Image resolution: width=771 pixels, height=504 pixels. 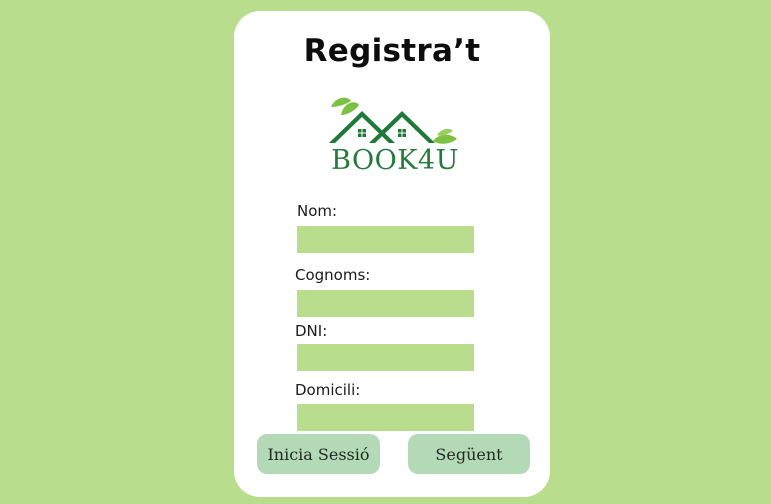 What do you see at coordinates (318, 454) in the screenshot?
I see `login-button: Inicia Sessió` at bounding box center [318, 454].